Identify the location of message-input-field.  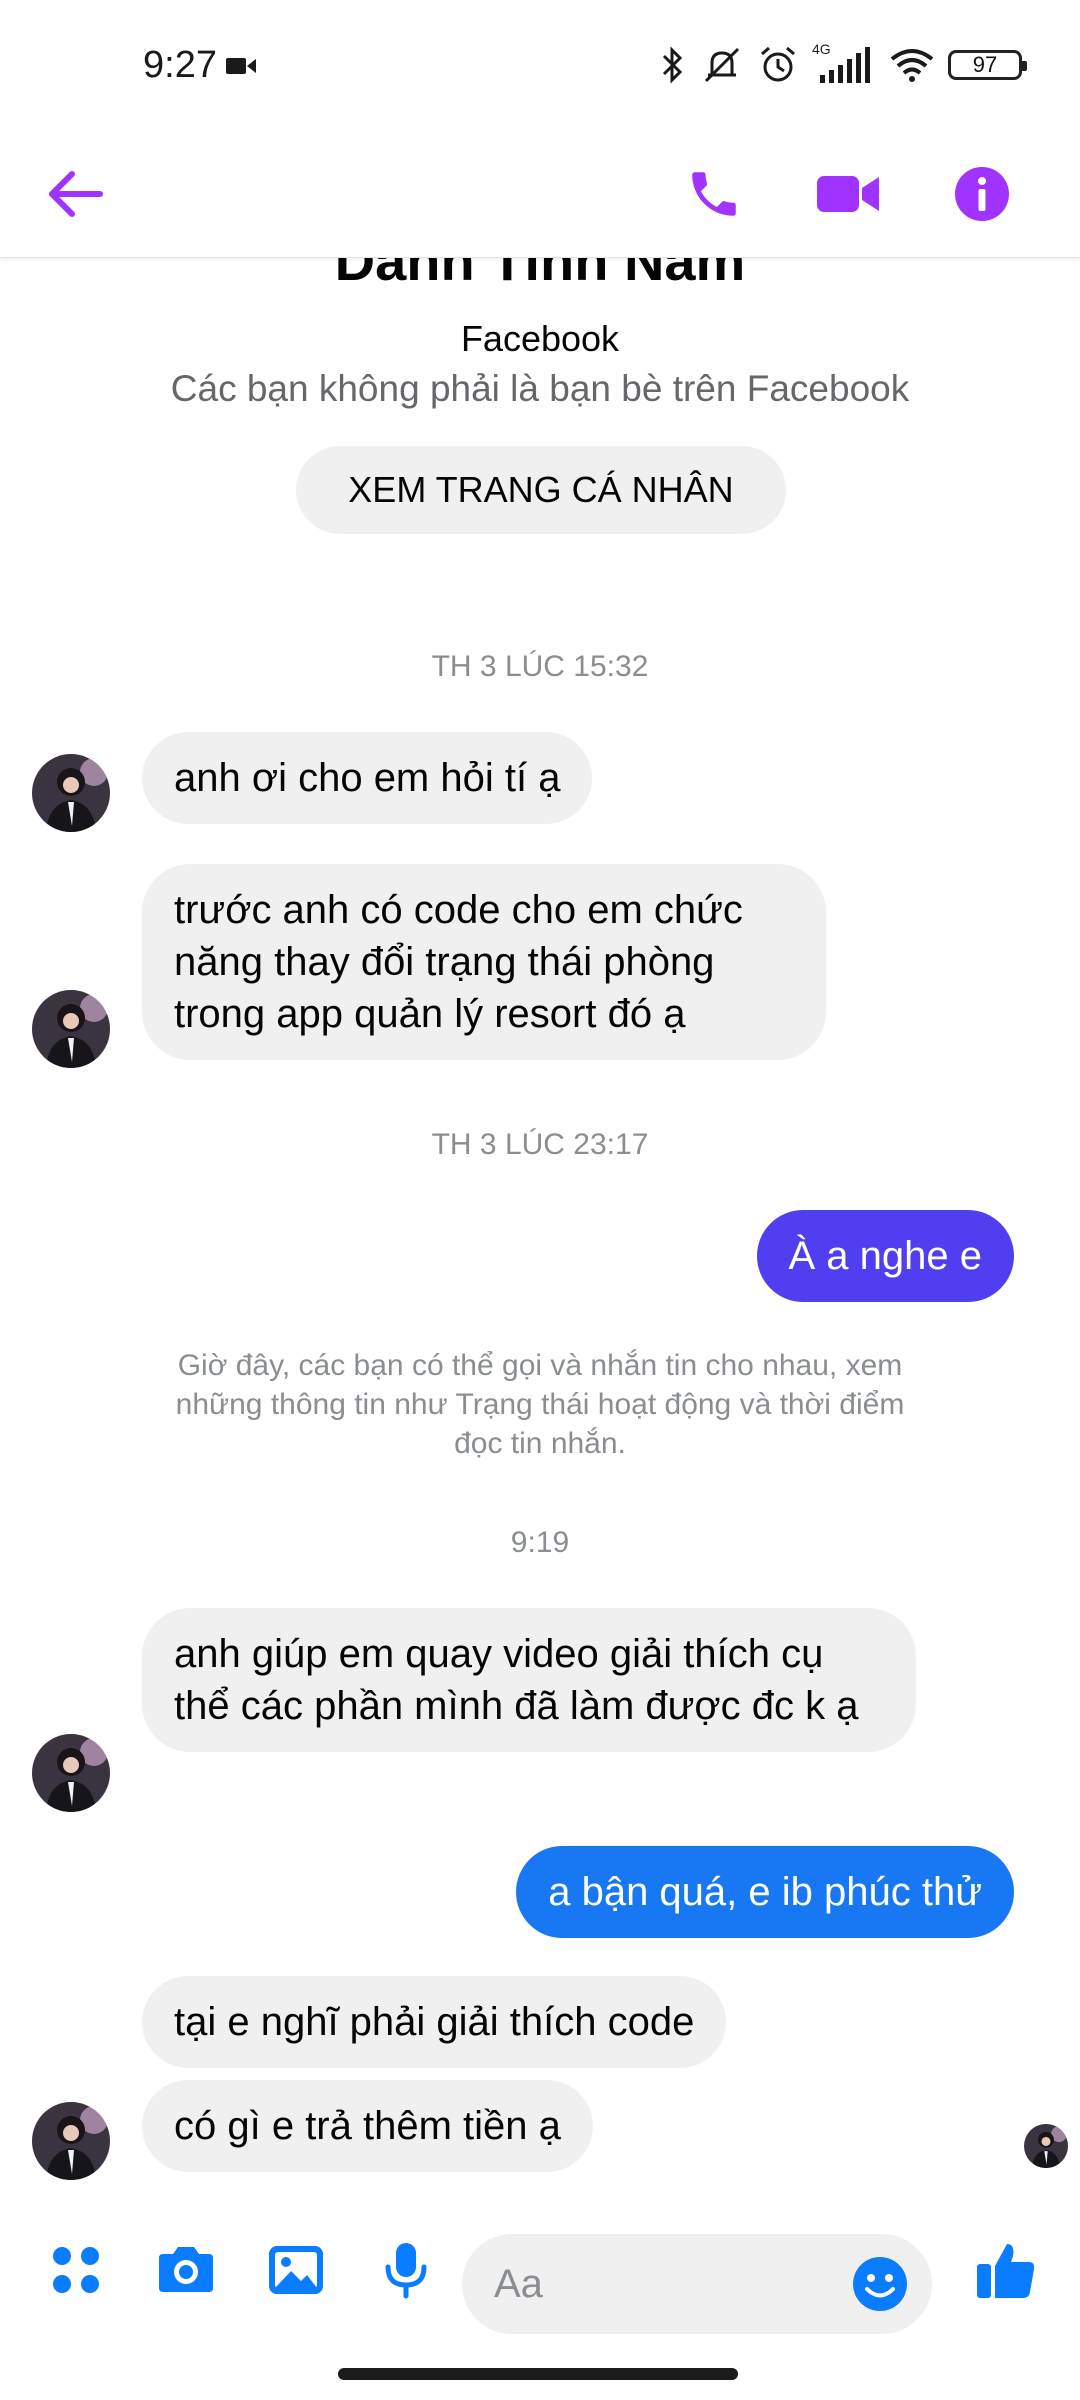
(697, 2284).